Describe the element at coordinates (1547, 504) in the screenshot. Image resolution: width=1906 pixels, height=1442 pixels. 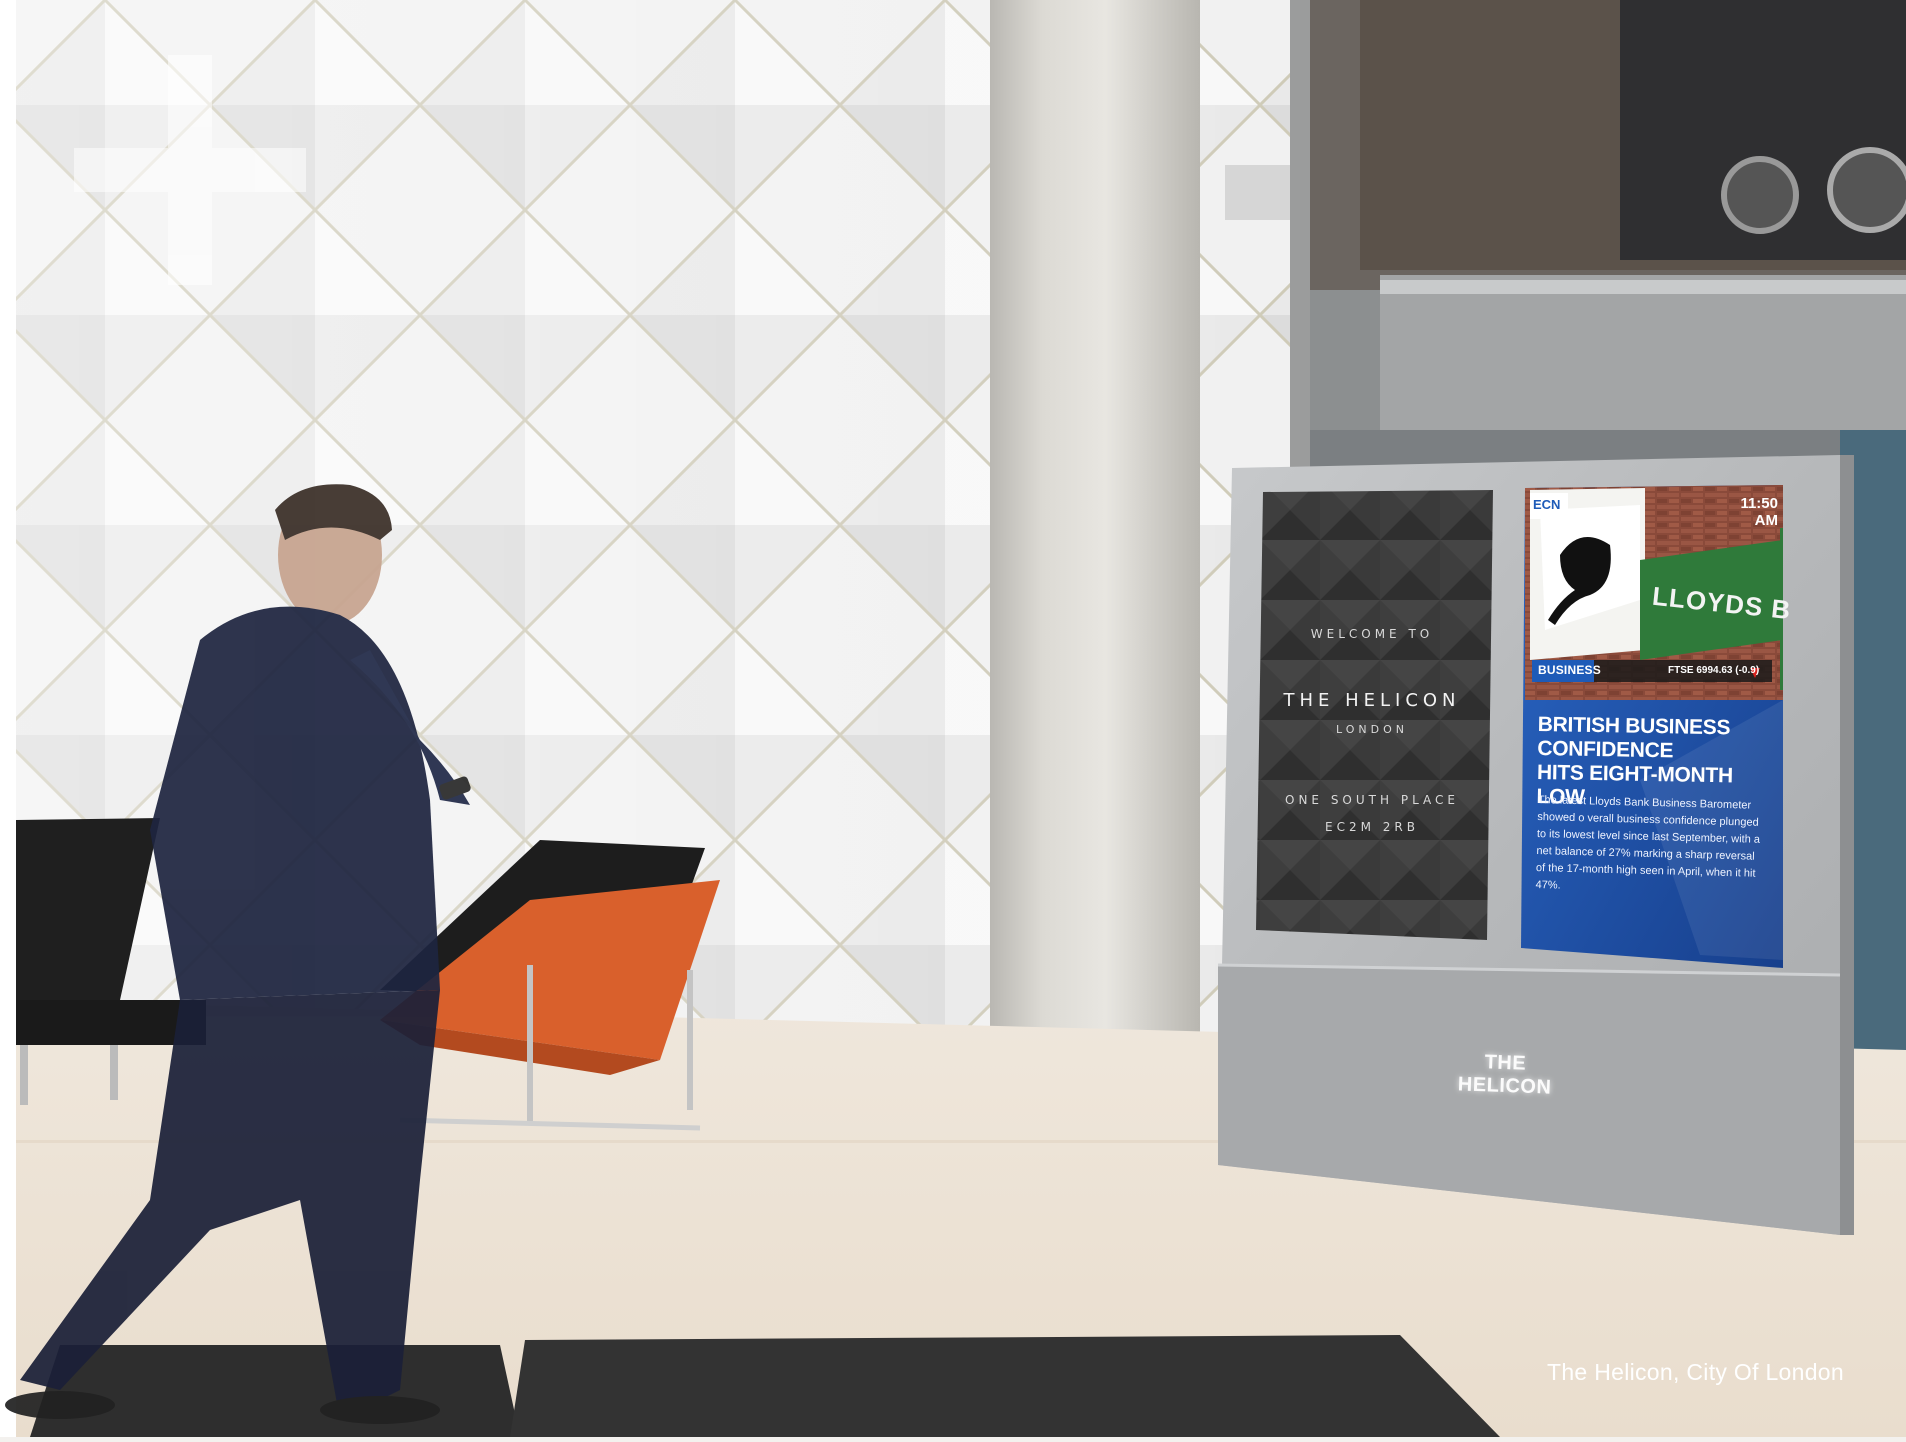
I see `ecn-logo: ECN` at that location.